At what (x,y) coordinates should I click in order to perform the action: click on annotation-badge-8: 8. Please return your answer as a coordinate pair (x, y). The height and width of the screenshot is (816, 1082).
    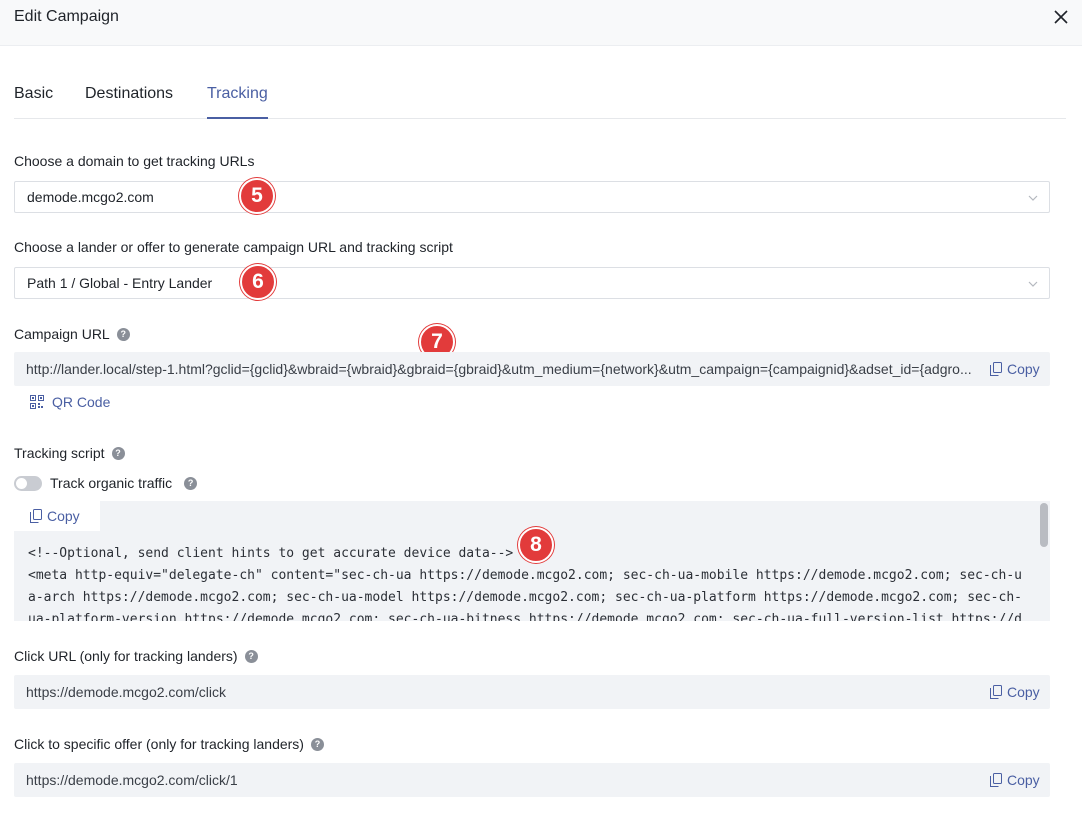
    Looking at the image, I should click on (536, 545).